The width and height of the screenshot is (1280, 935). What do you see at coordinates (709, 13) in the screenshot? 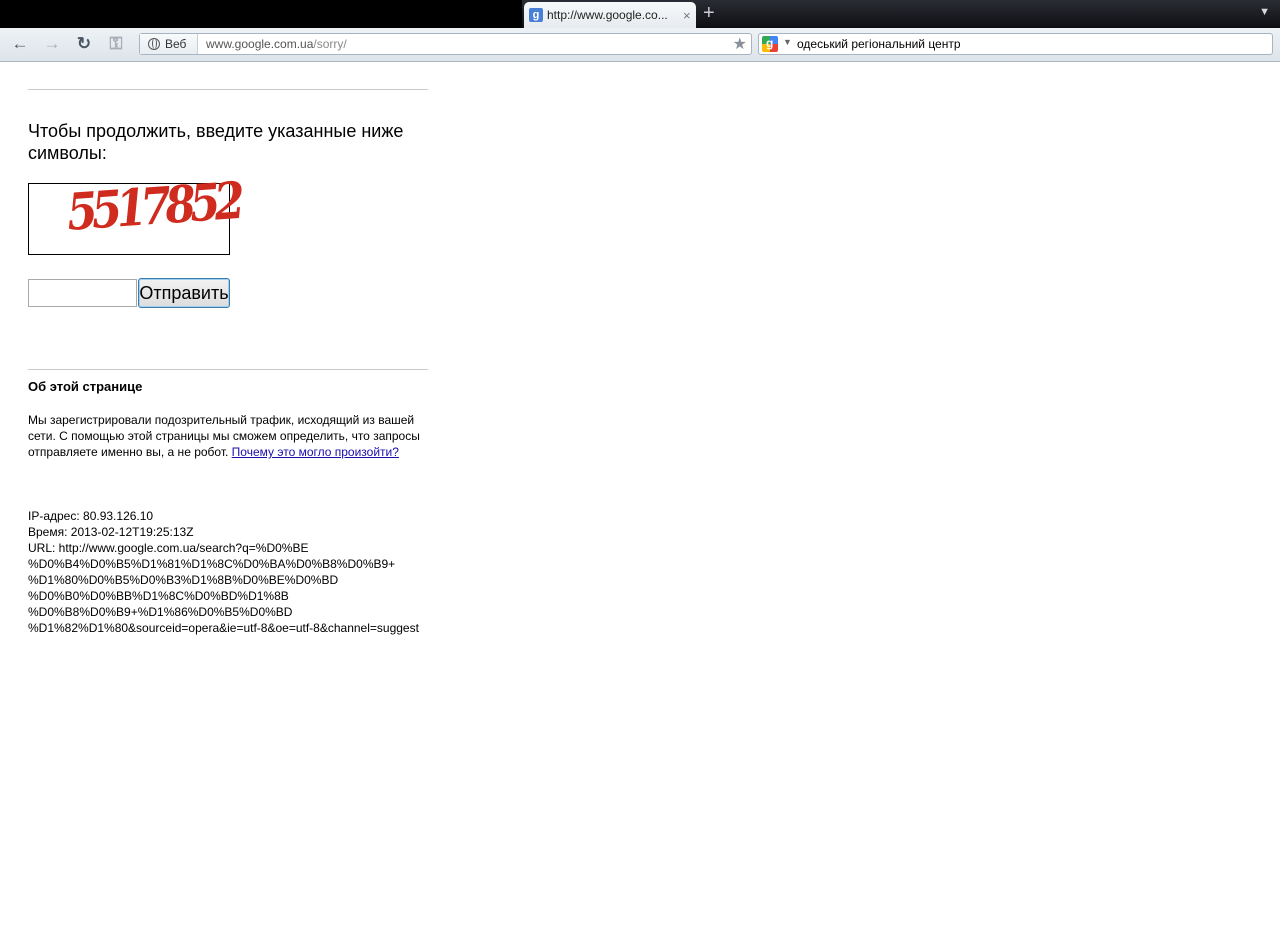
I see `new-tab-plus-icon: +` at bounding box center [709, 13].